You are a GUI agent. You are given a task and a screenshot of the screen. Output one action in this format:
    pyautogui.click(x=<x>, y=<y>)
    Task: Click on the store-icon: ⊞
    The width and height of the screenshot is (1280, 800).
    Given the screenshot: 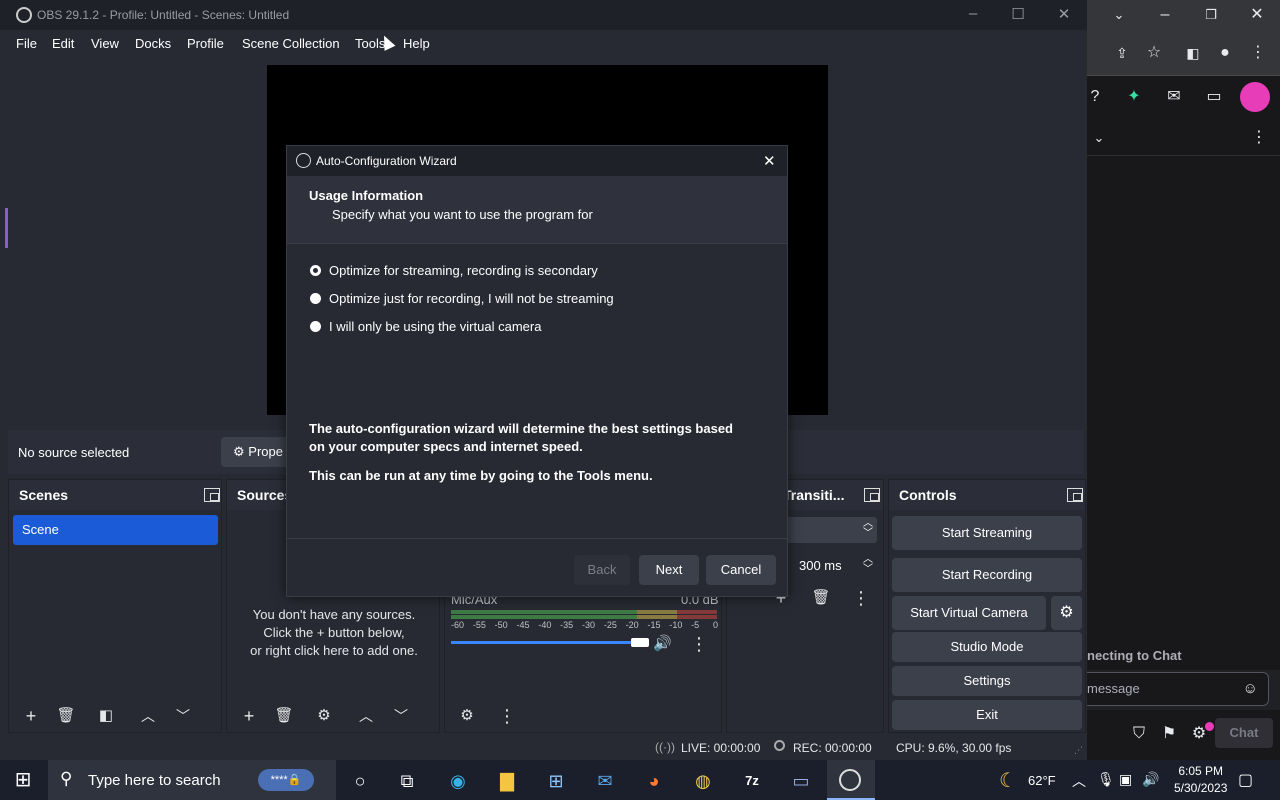 What is the action you would take?
    pyautogui.click(x=556, y=781)
    